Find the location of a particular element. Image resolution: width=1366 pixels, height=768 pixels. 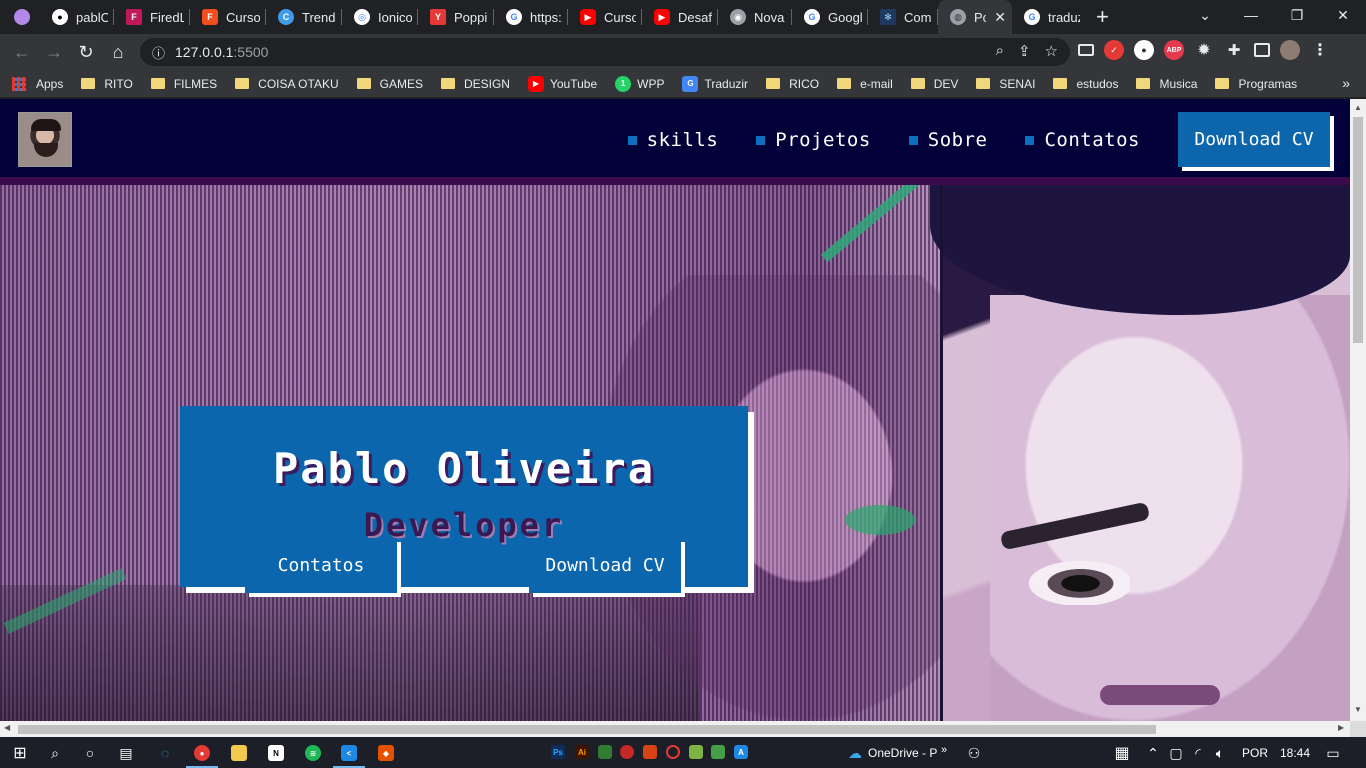

device-icon: ▢ is located at coordinates (1176, 753).